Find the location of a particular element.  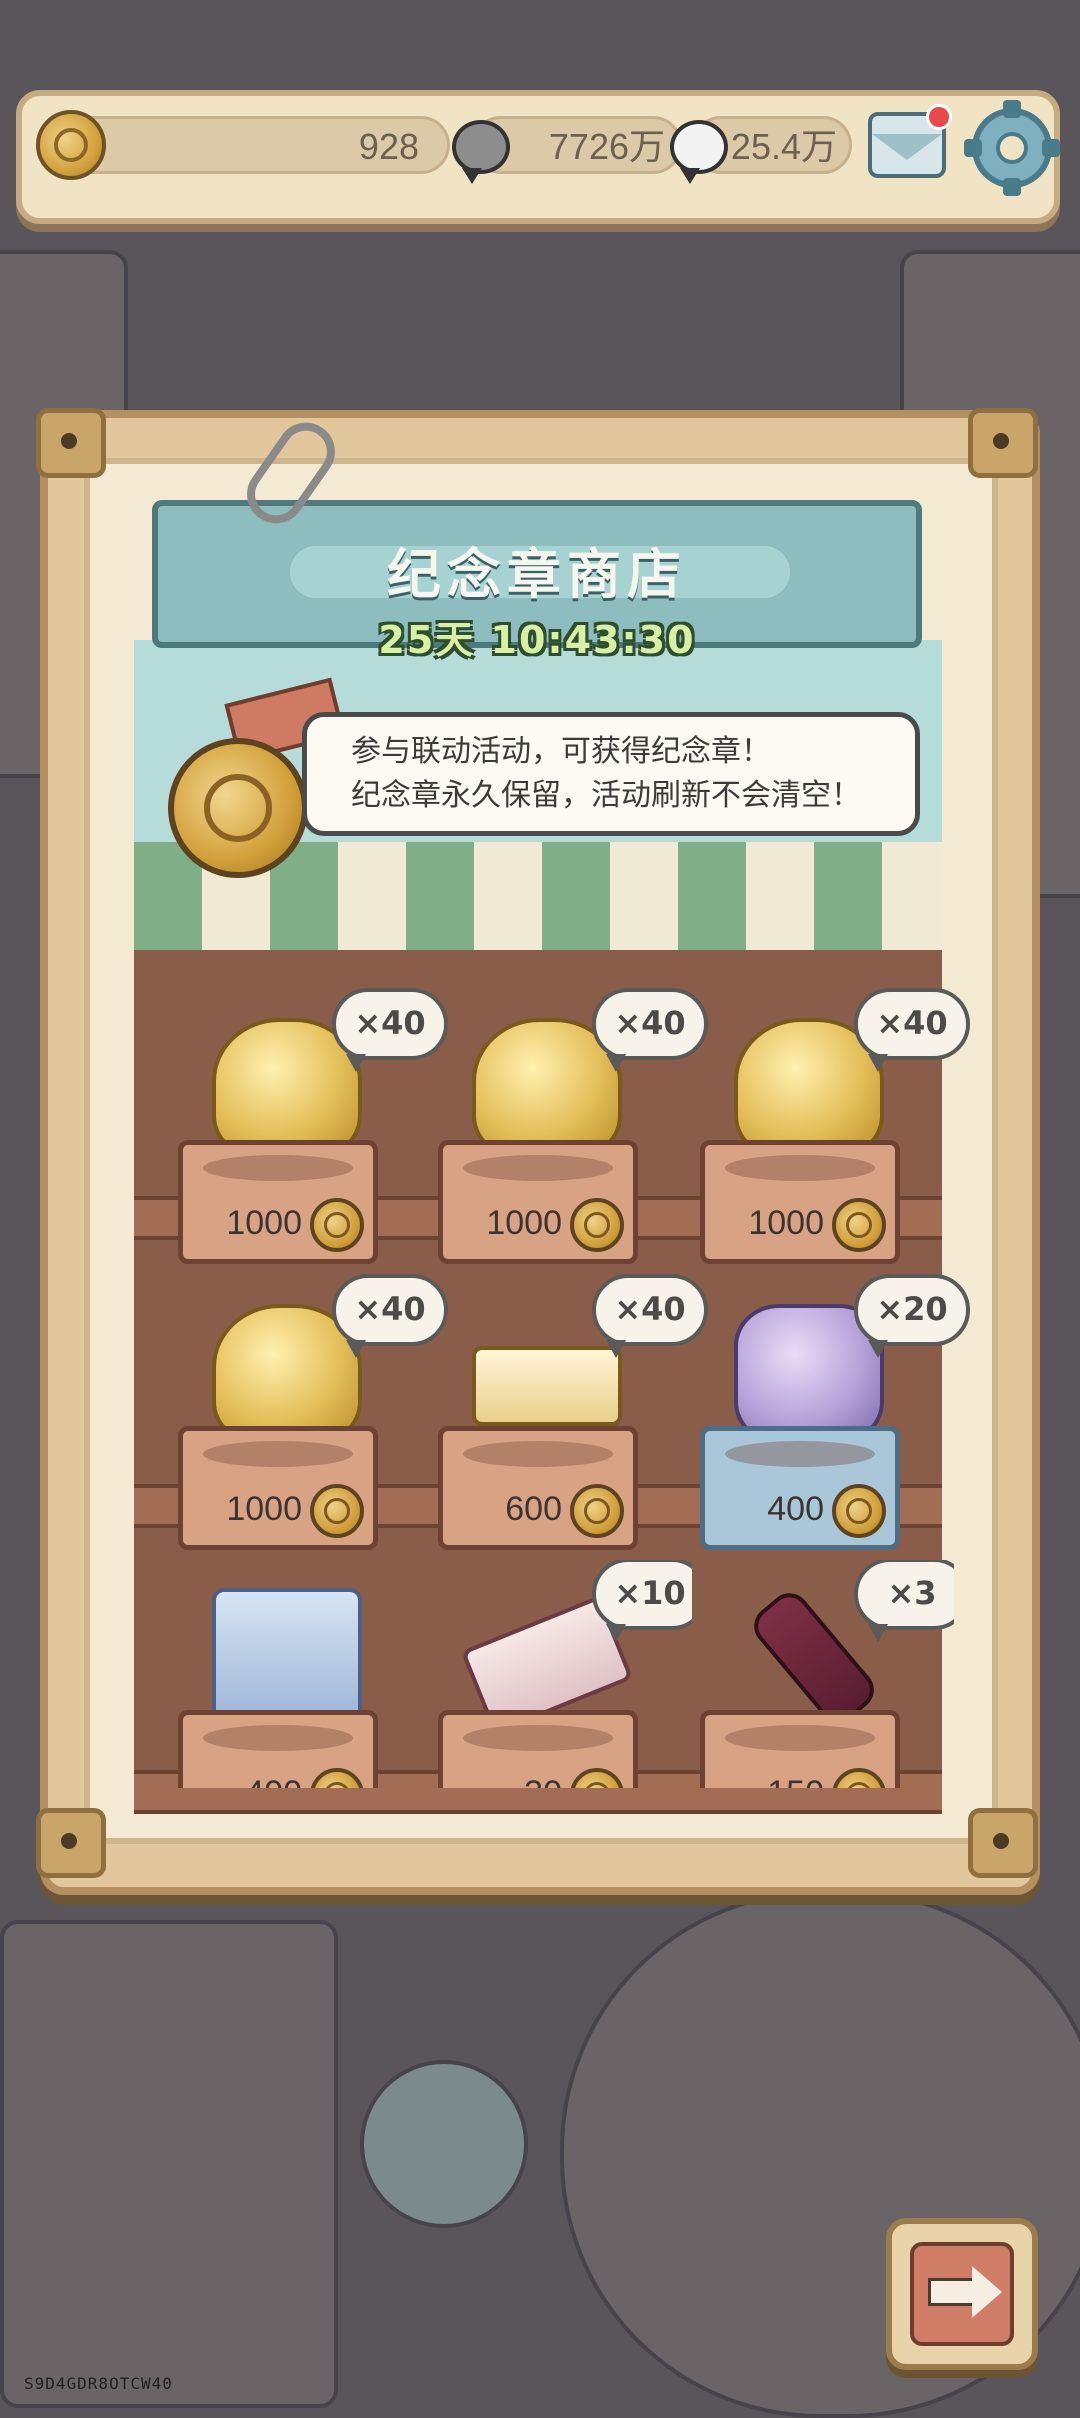

shop-item: 600 ×40 is located at coordinates (570, 1415).